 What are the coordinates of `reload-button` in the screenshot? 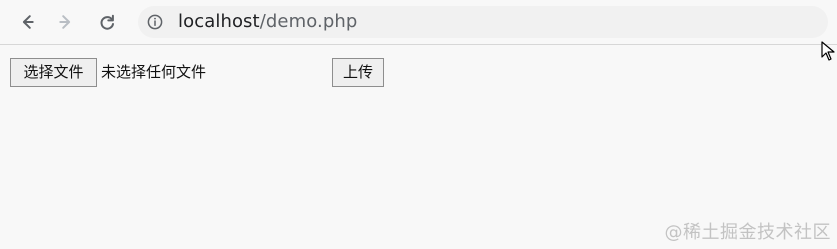 It's located at (107, 22).